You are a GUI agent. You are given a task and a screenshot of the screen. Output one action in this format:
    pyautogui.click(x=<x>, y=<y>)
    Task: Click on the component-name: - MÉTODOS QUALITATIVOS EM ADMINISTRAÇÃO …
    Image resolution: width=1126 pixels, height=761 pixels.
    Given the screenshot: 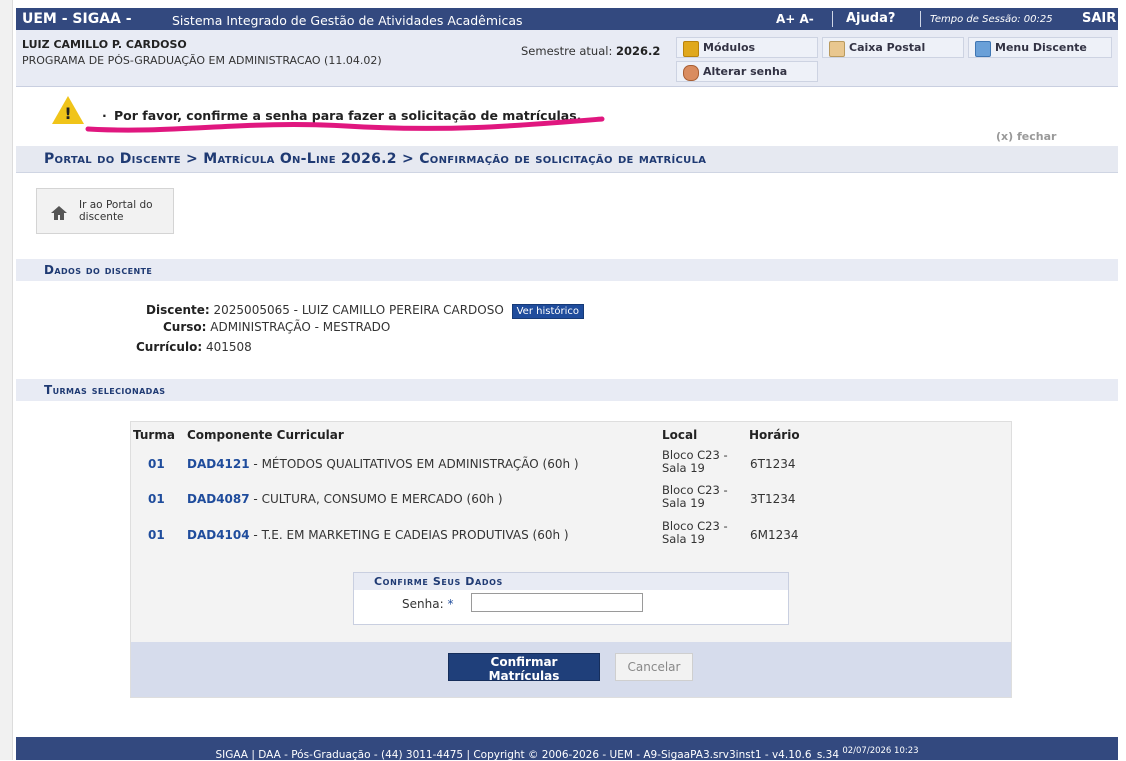 What is the action you would take?
    pyautogui.click(x=414, y=464)
    